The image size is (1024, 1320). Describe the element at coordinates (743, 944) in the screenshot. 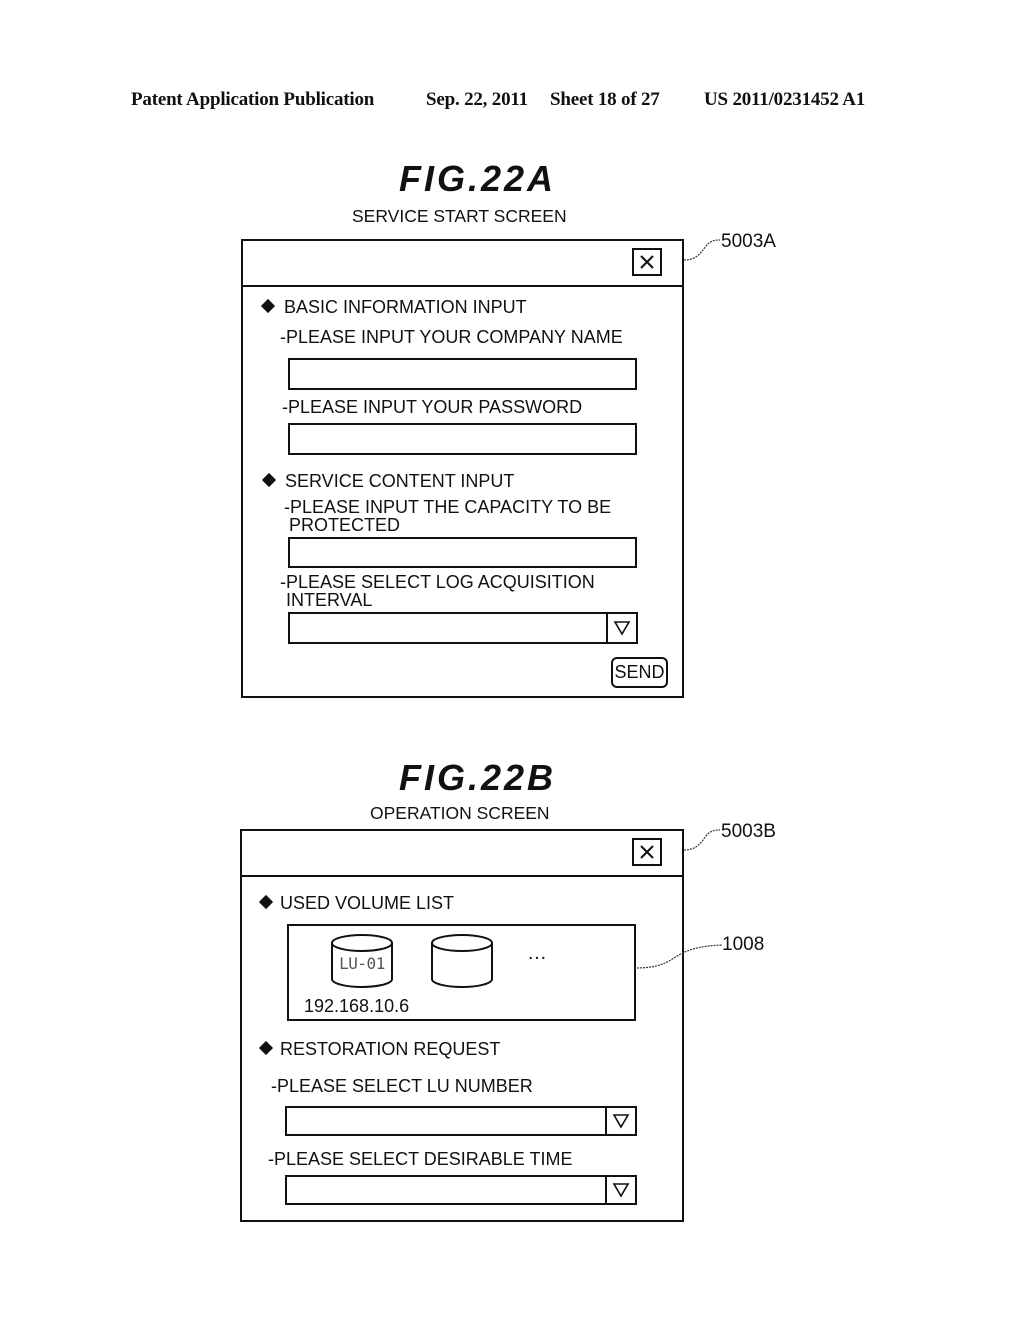

I see `reference-label-1008: 1008` at that location.